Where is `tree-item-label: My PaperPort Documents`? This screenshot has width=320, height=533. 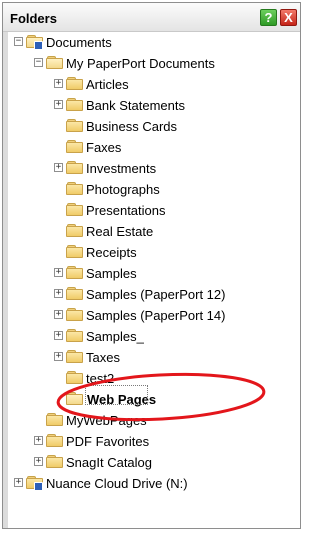 tree-item-label: My PaperPort Documents is located at coordinates (140, 63).